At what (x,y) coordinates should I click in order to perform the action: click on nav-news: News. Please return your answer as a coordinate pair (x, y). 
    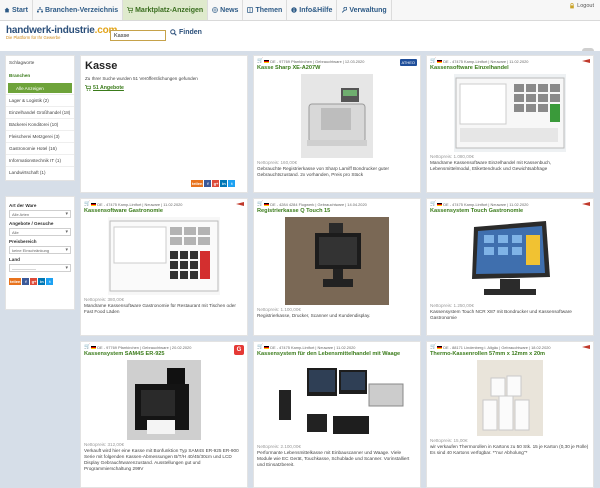
    Looking at the image, I should click on (226, 10).